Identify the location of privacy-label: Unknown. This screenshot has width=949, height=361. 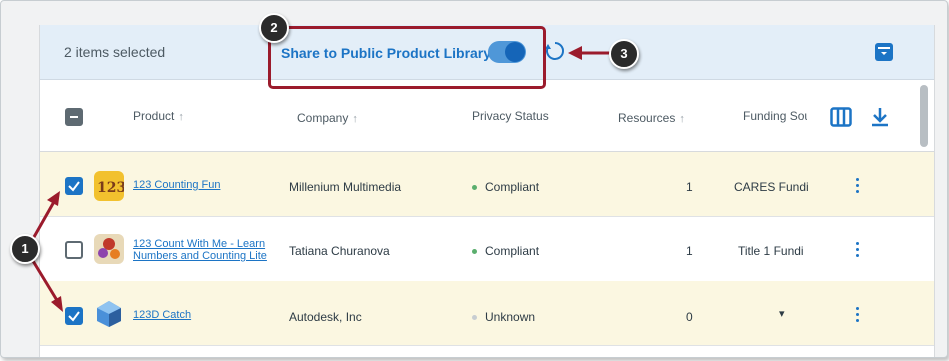
(510, 317).